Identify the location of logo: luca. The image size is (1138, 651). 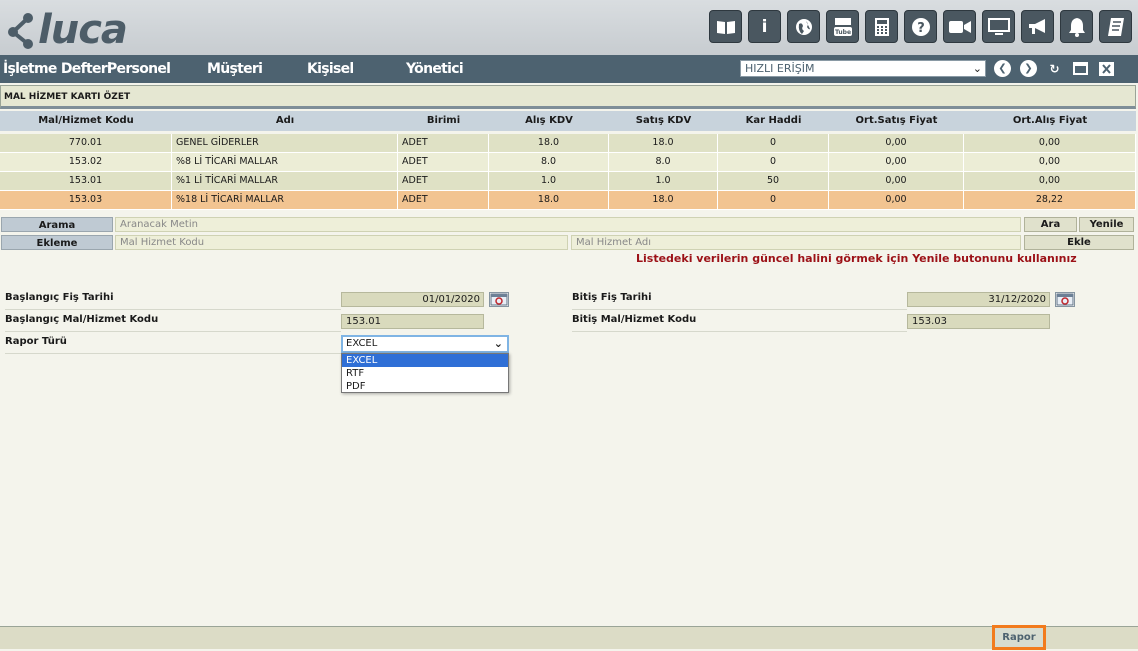
(76, 30).